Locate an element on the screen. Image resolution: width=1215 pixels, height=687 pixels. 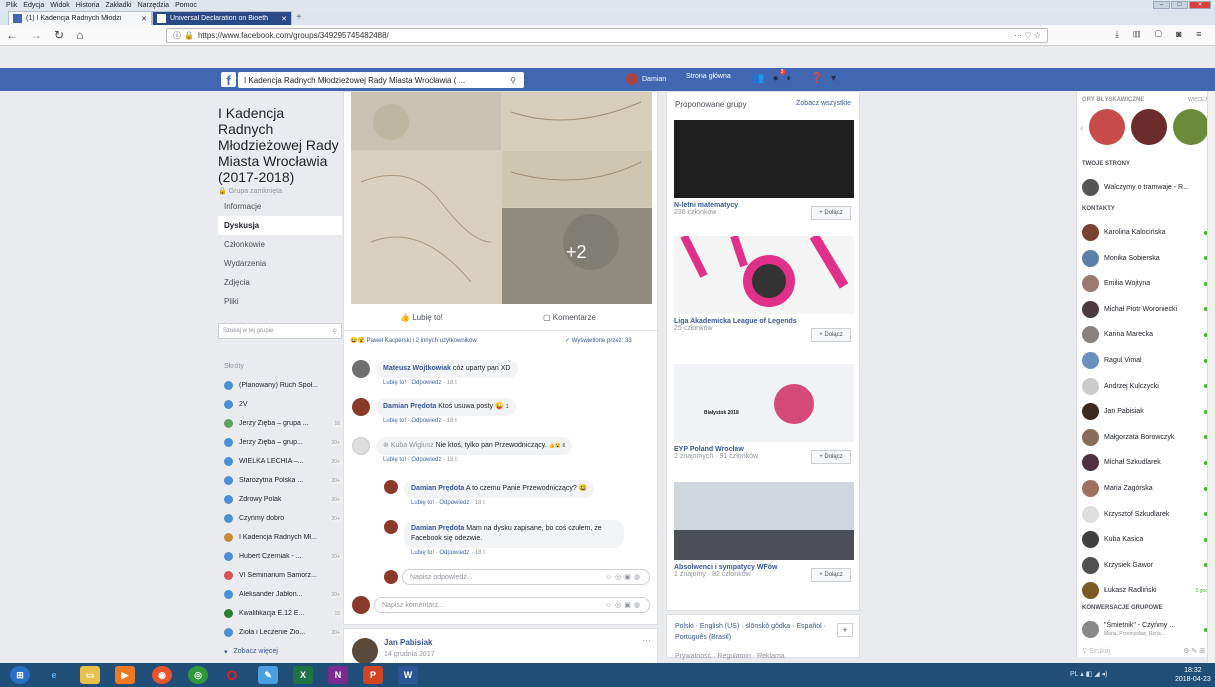
shortcut-item: Czyńmy dobro 20+ is located at coordinates (280, 518).